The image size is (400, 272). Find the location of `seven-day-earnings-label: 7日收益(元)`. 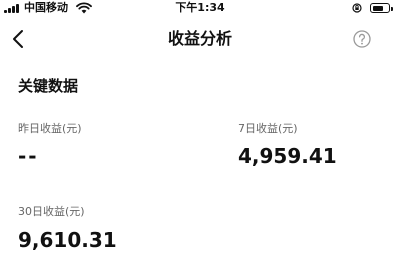

seven-day-earnings-label: 7日收益(元) is located at coordinates (268, 128).